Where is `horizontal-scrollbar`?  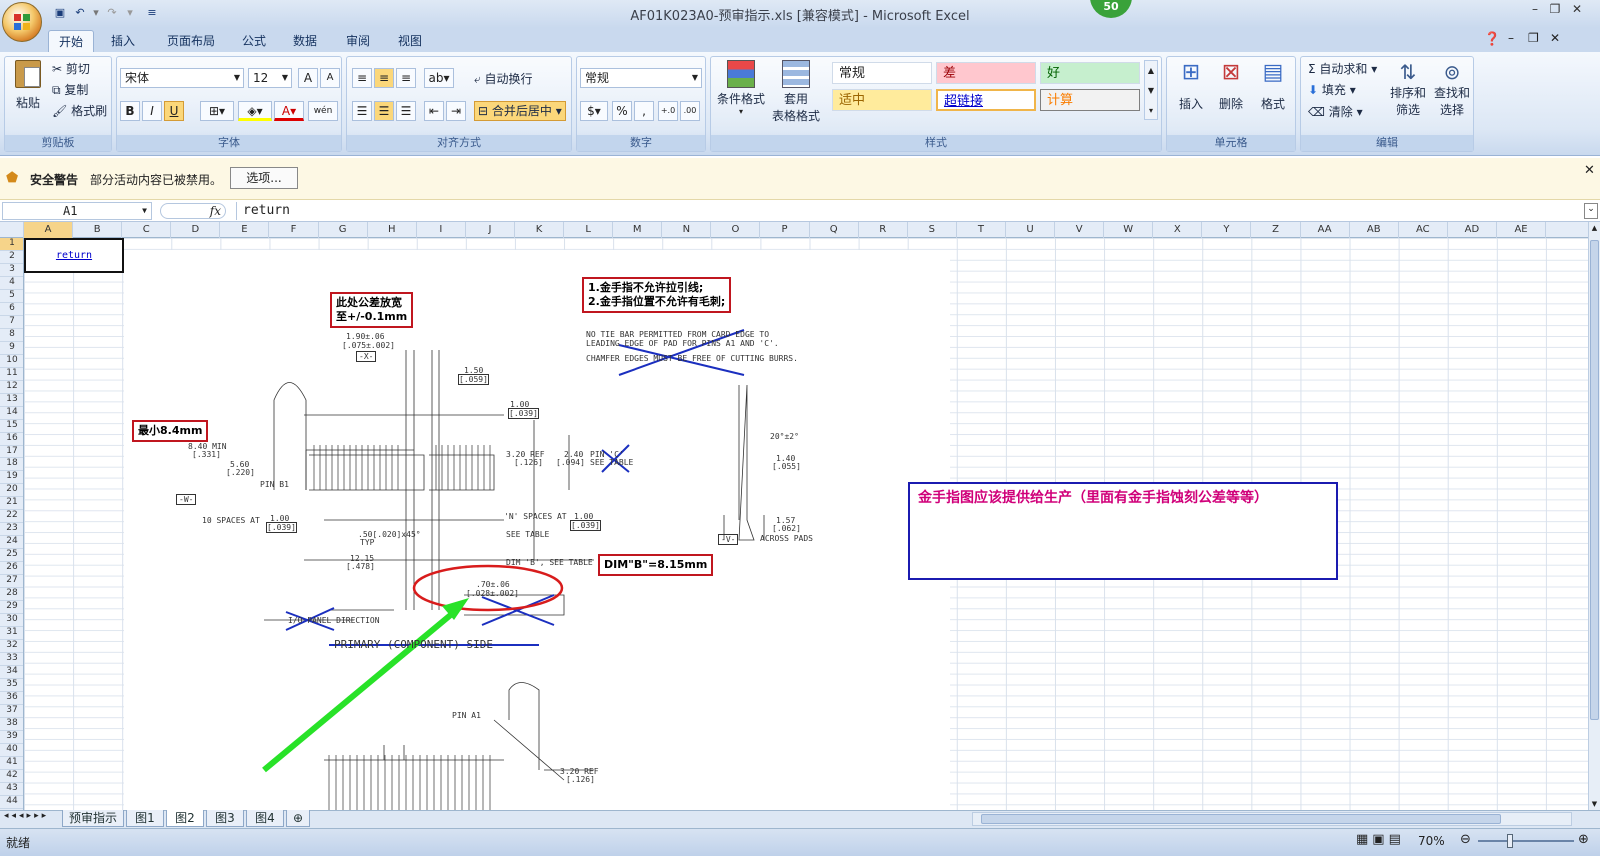 horizontal-scrollbar is located at coordinates (1272, 819).